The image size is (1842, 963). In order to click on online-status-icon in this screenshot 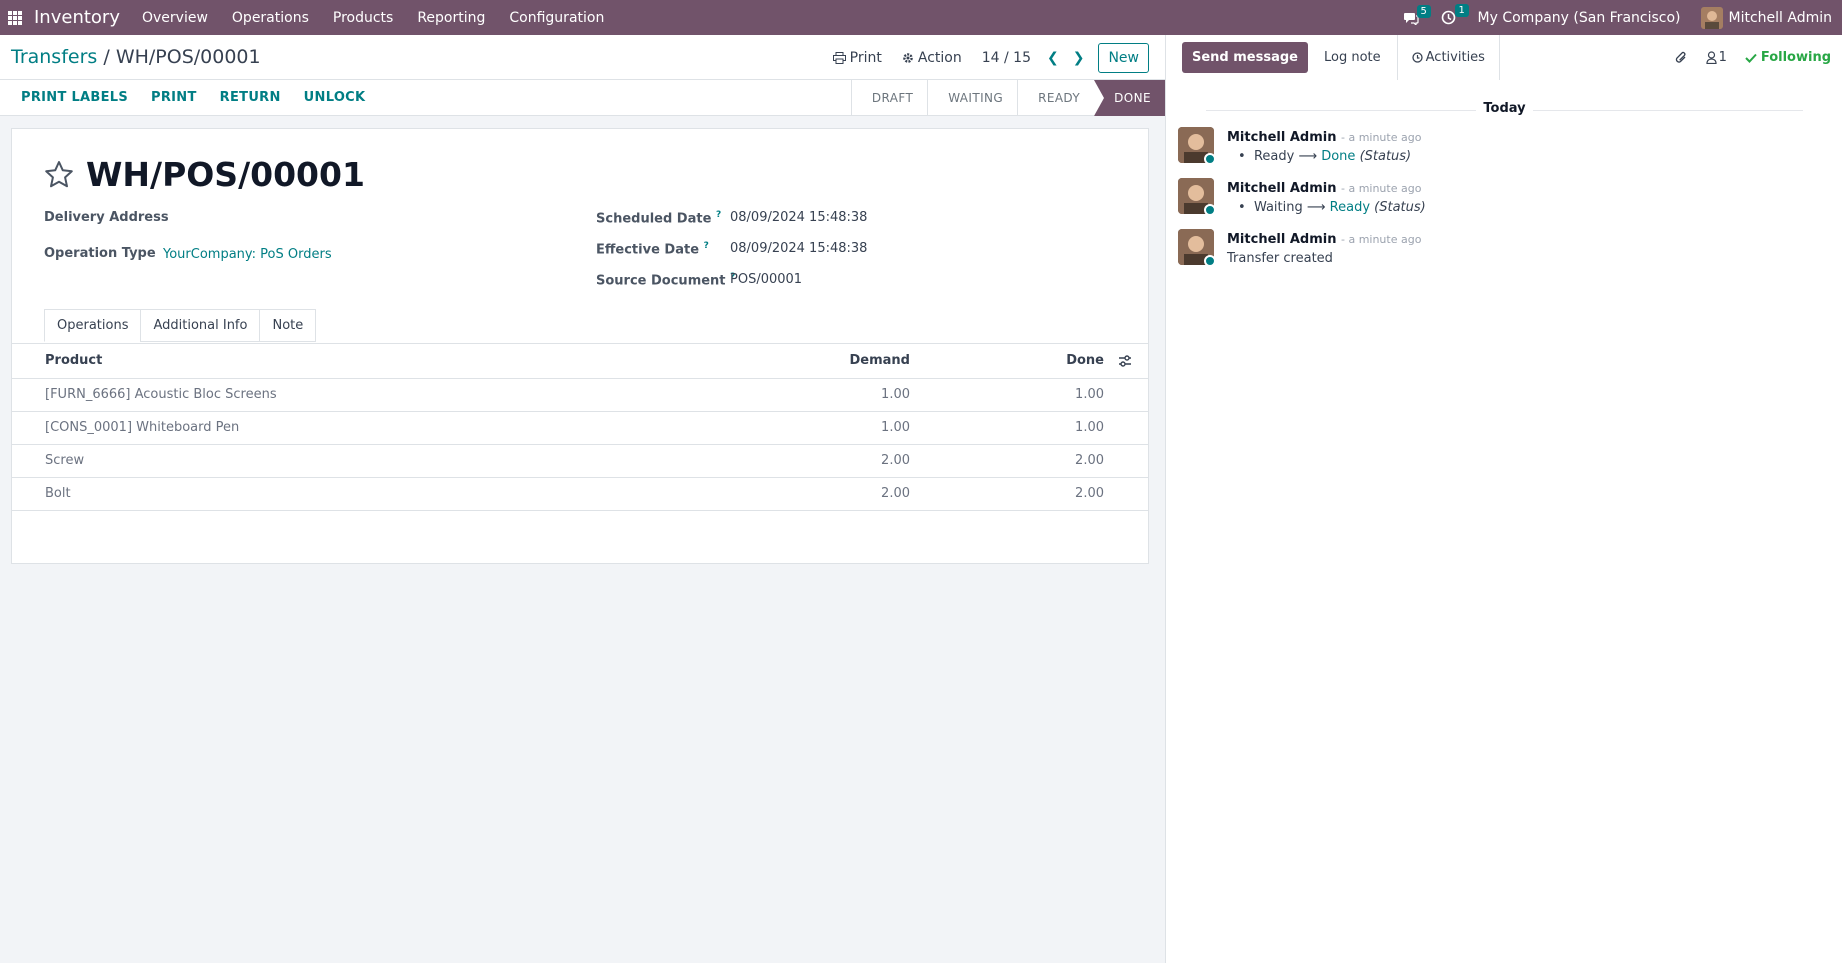, I will do `click(1210, 210)`.